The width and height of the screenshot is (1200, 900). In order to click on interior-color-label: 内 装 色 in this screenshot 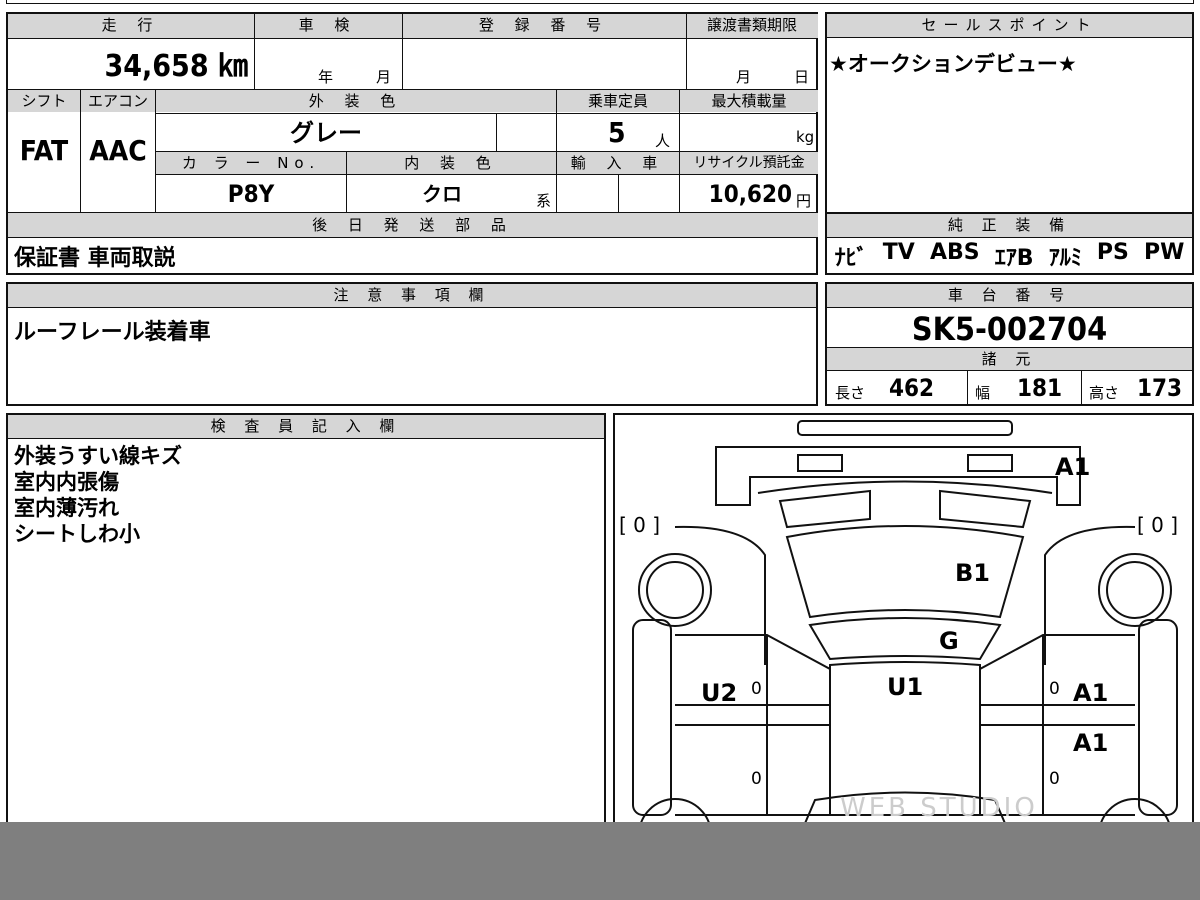, I will do `click(451, 163)`.